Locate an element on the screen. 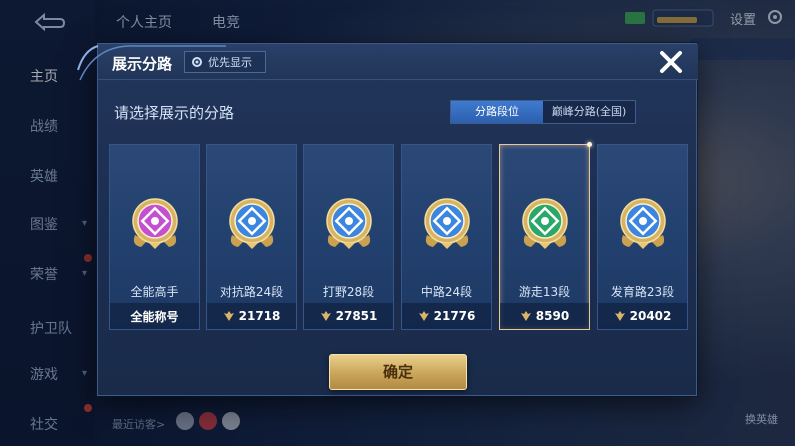  mid-lane-badge-icon is located at coordinates (447, 223).